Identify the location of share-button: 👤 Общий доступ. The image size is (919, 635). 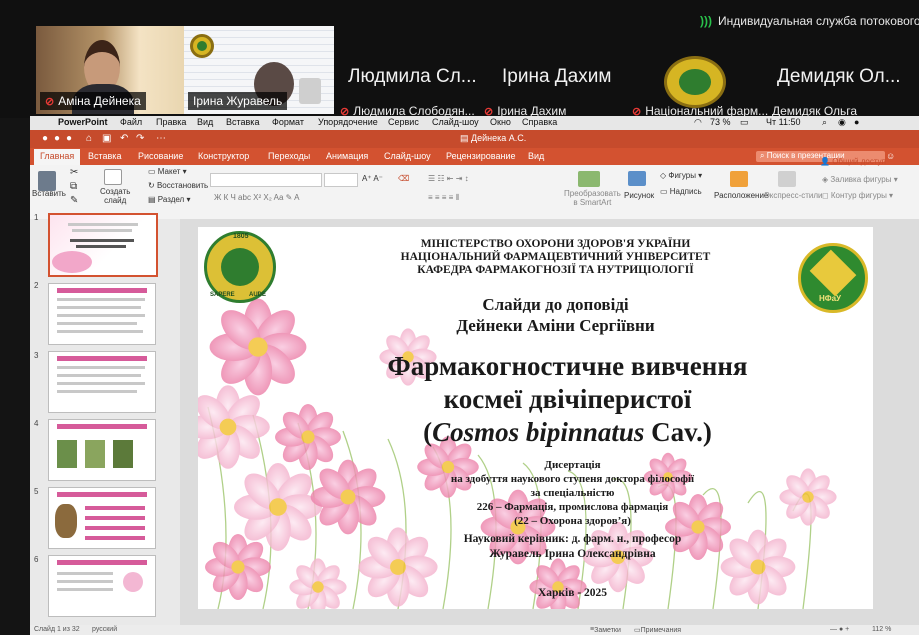
(853, 161).